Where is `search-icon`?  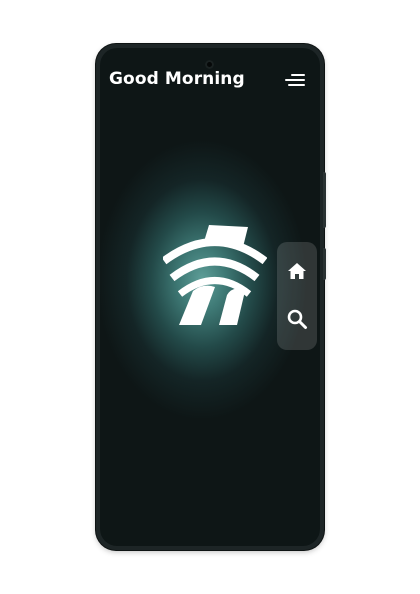 search-icon is located at coordinates (297, 319).